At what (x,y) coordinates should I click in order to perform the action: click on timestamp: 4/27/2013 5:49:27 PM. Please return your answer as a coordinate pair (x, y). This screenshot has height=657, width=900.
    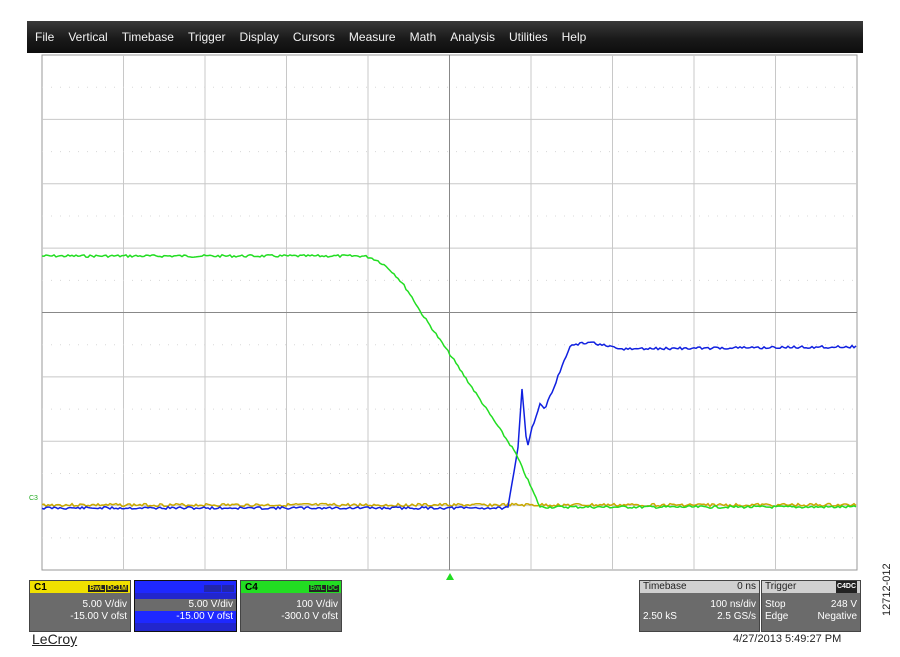
    Looking at the image, I should click on (787, 639).